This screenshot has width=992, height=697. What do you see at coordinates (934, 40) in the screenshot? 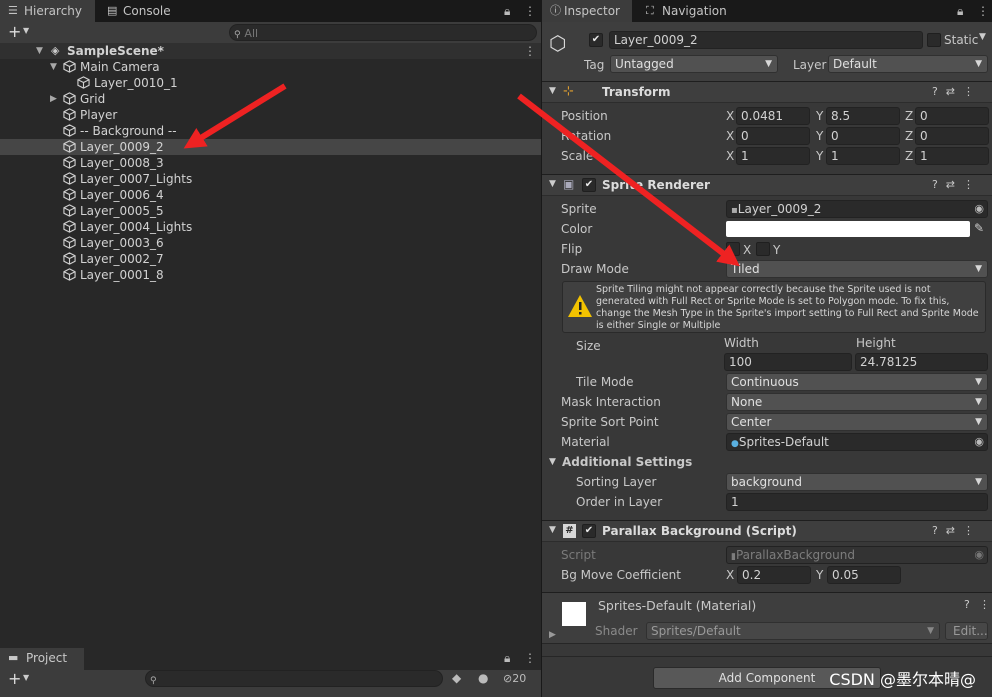
I see `static-checkbox` at bounding box center [934, 40].